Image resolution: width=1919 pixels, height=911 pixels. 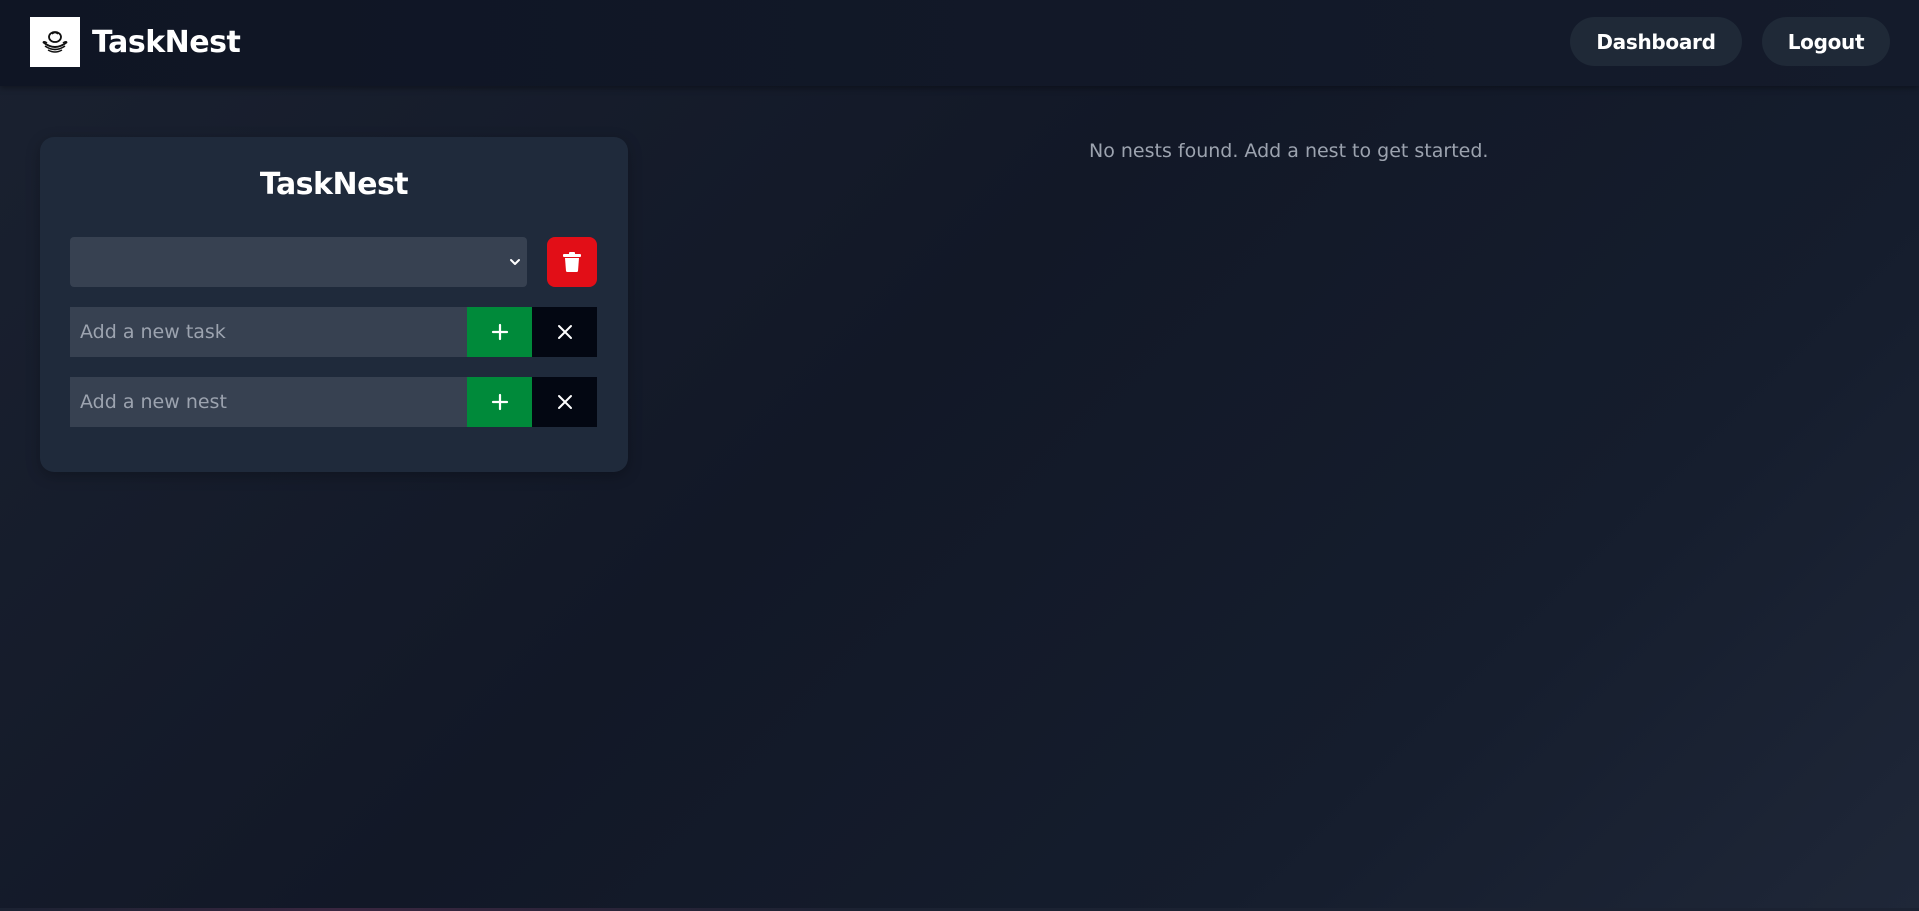 I want to click on brand: TaskNest, so click(x=135, y=42).